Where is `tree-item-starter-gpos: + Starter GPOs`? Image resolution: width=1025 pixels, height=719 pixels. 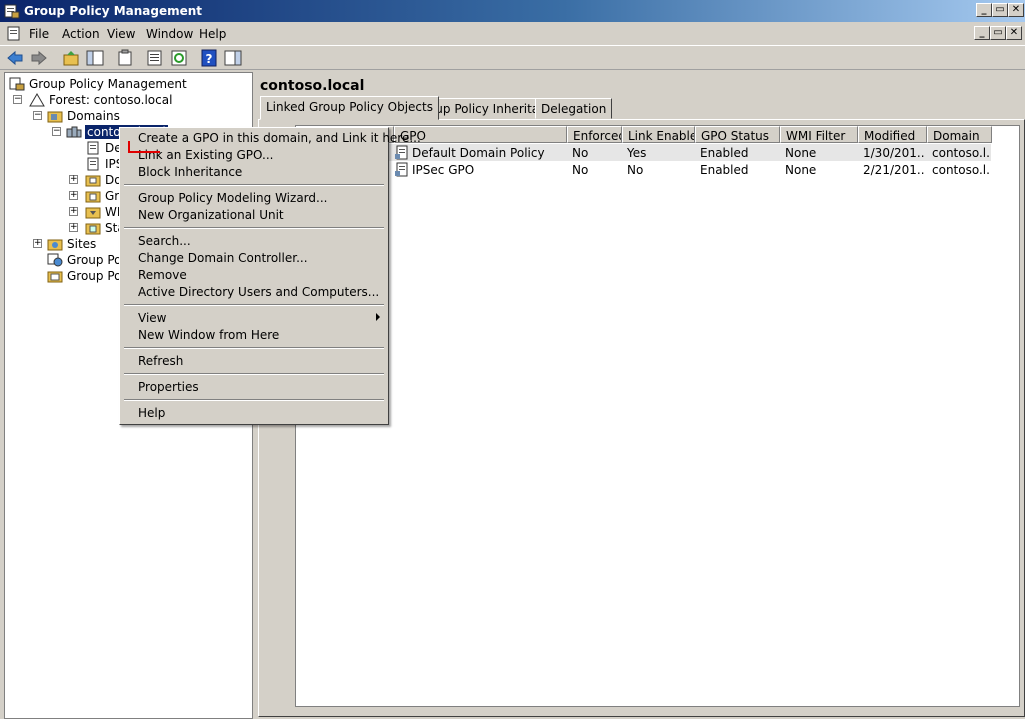
tree-item-starter-gpos: + Starter GPOs is located at coordinates (97, 228).